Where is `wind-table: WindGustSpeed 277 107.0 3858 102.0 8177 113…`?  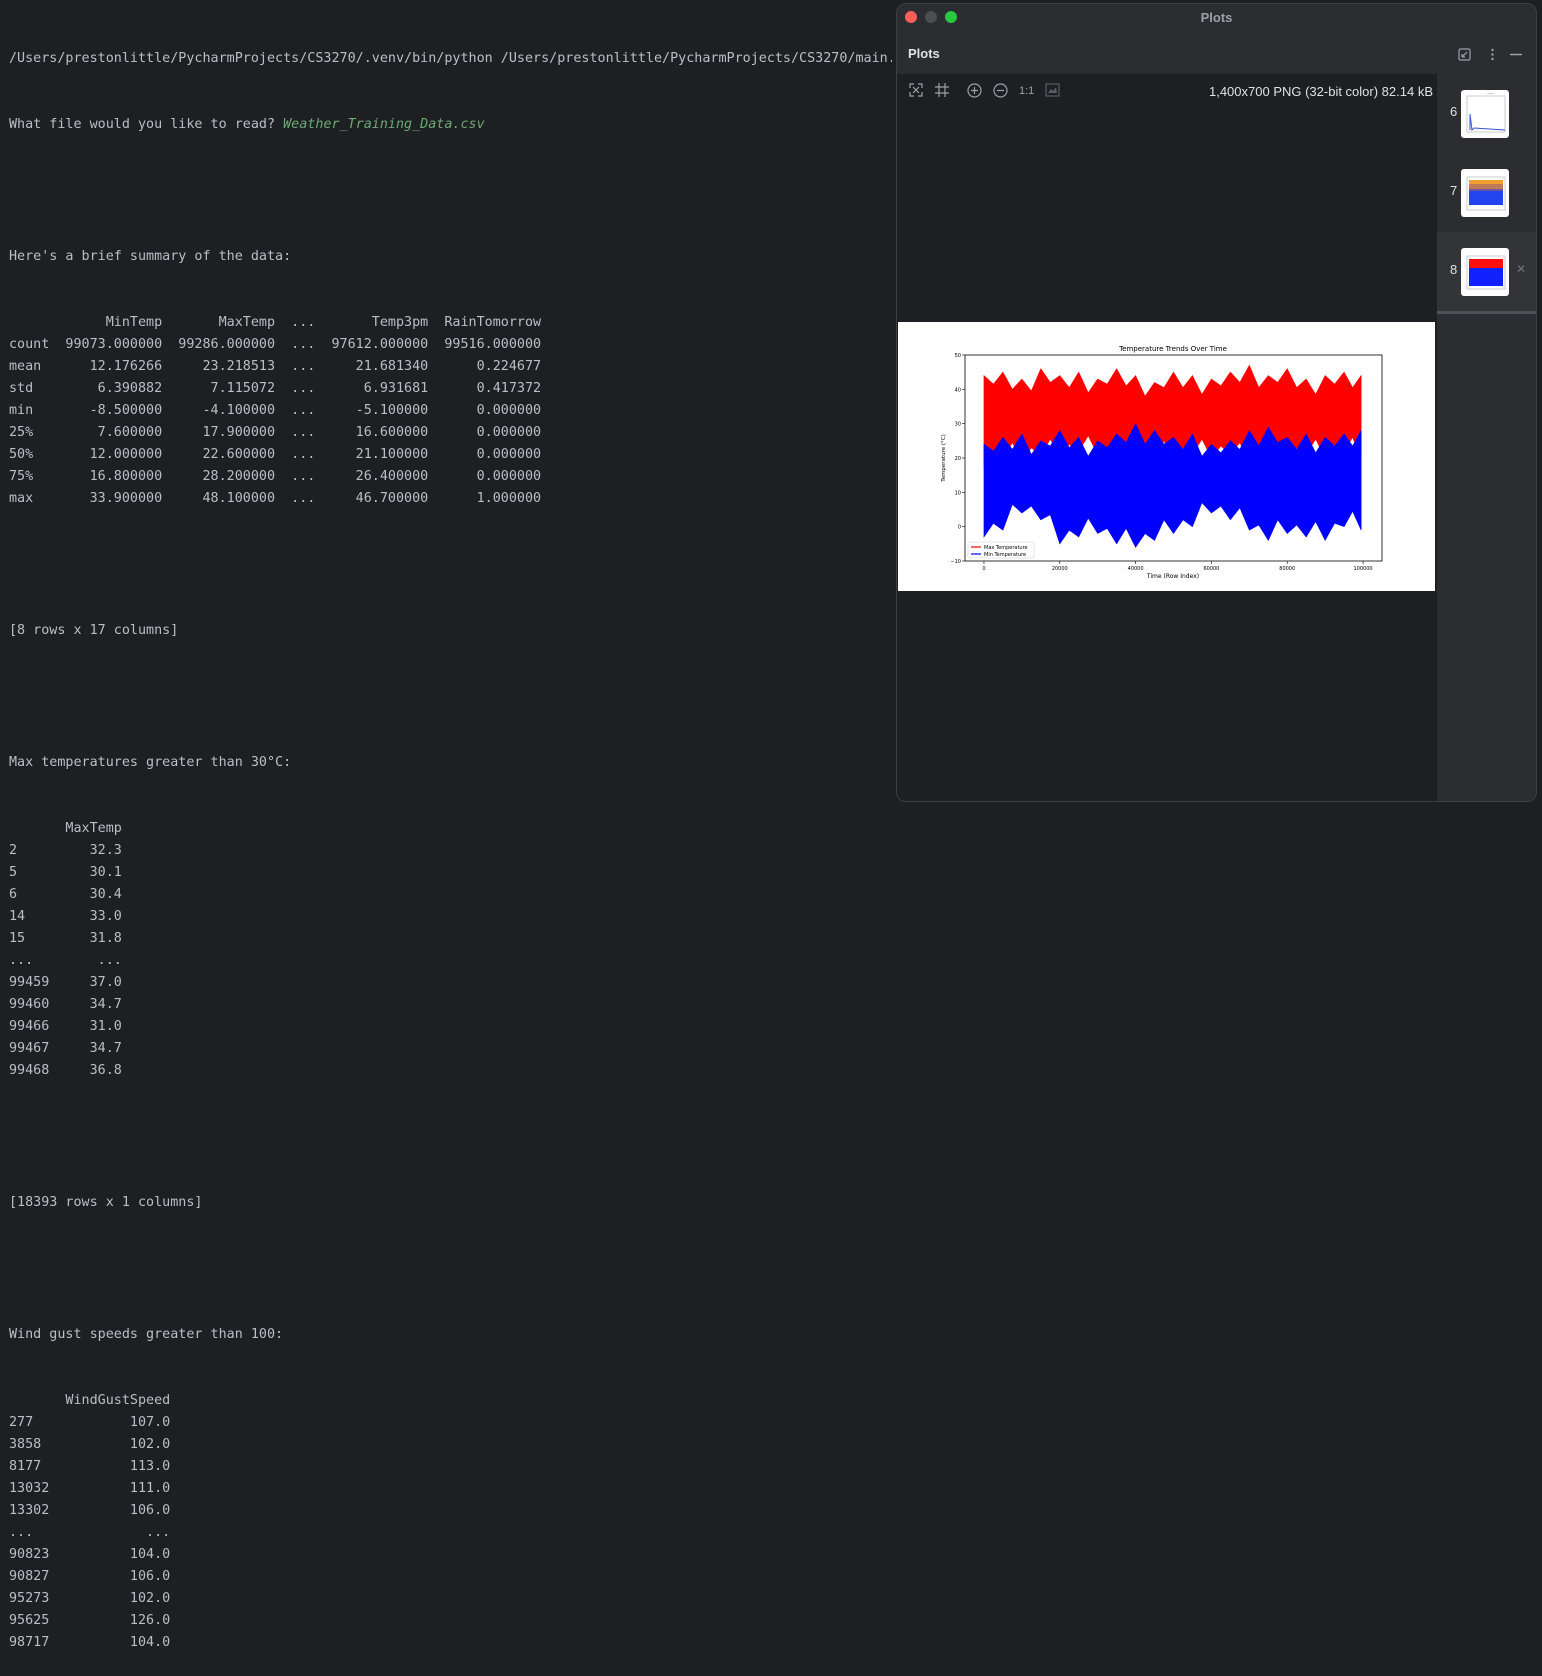 wind-table: WindGustSpeed 277 107.0 3858 102.0 8177 113… is located at coordinates (450, 1522).